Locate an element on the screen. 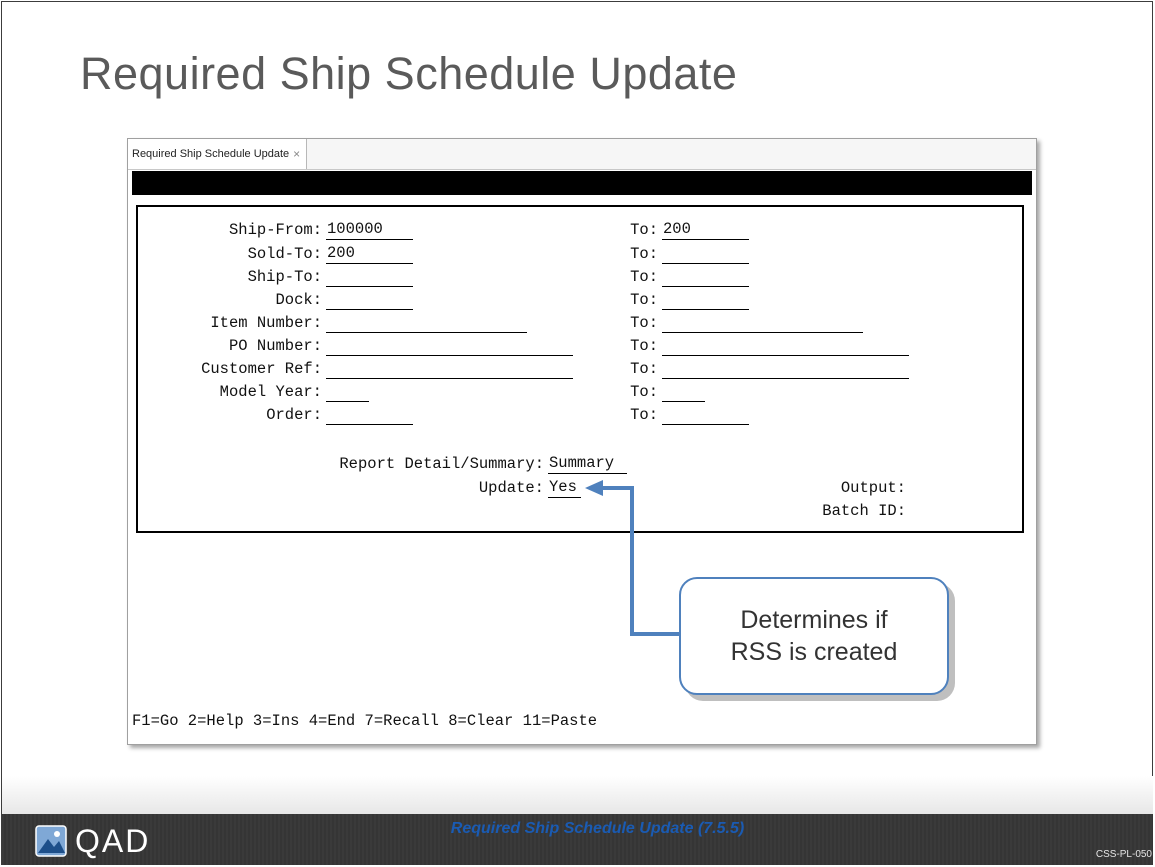  customer-ref-field is located at coordinates (449, 369).